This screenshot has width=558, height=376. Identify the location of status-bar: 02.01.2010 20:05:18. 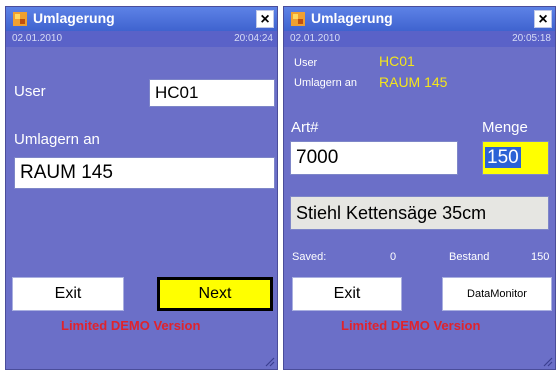
(419, 39).